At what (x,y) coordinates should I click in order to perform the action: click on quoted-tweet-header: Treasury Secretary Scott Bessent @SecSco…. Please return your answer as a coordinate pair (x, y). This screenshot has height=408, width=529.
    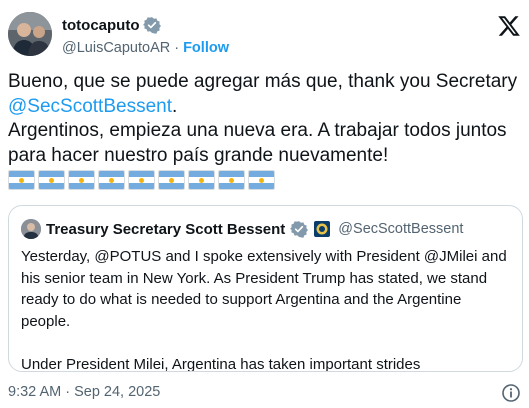
    Looking at the image, I should click on (242, 229).